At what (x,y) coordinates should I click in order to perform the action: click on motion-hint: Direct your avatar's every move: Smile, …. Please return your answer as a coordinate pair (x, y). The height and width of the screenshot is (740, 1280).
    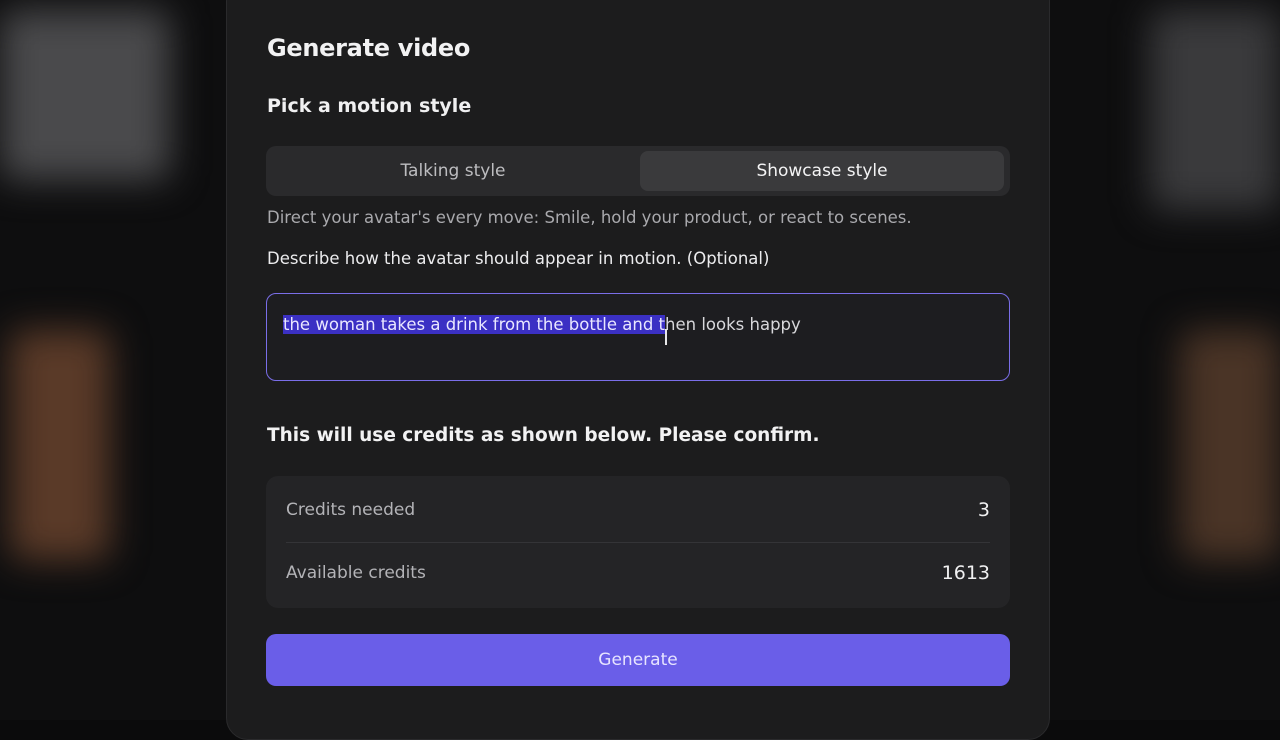
    Looking at the image, I should click on (589, 217).